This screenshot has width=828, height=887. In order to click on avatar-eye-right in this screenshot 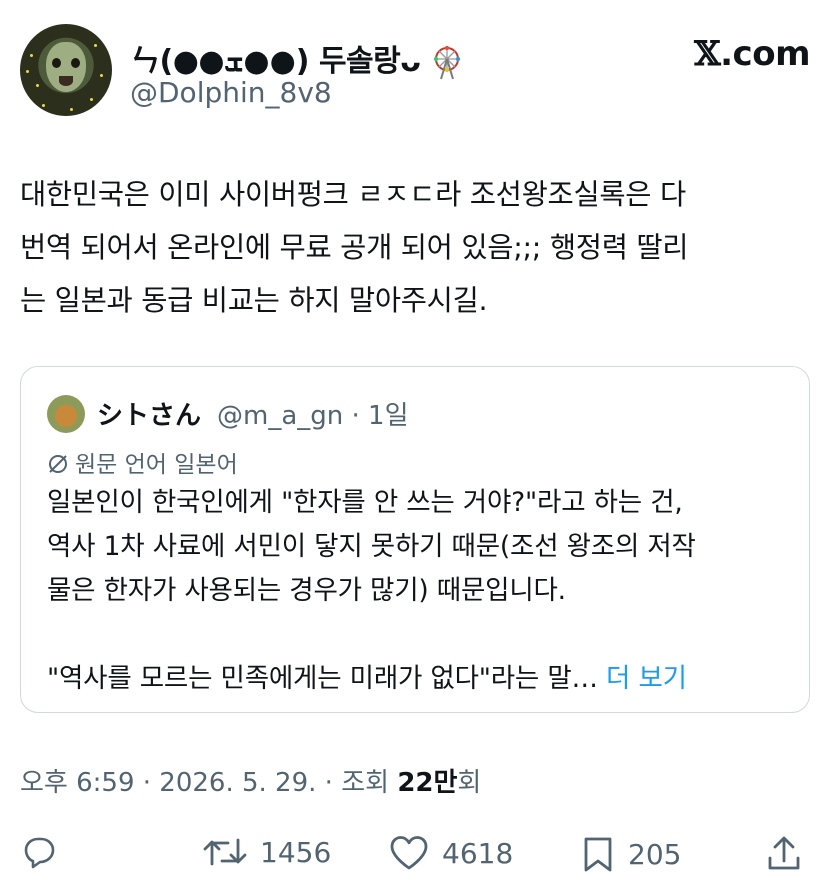, I will do `click(75, 63)`.